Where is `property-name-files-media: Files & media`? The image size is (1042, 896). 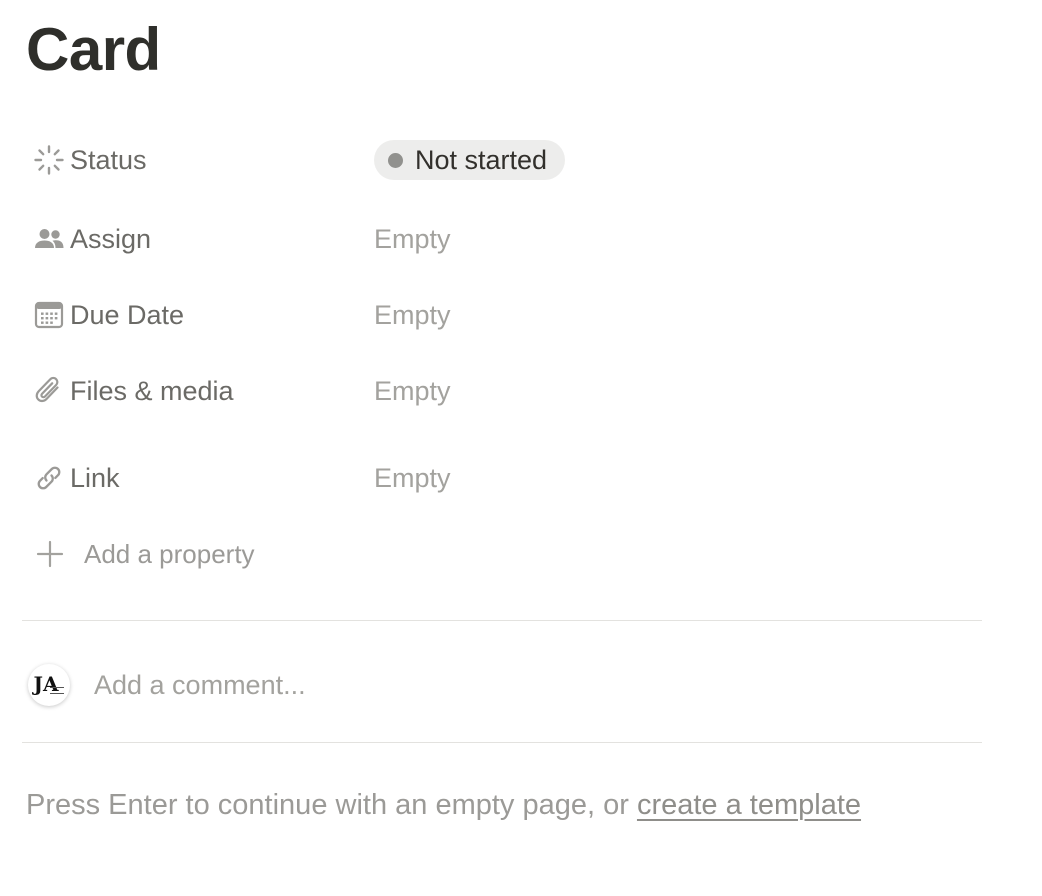 property-name-files-media: Files & media is located at coordinates (198, 391).